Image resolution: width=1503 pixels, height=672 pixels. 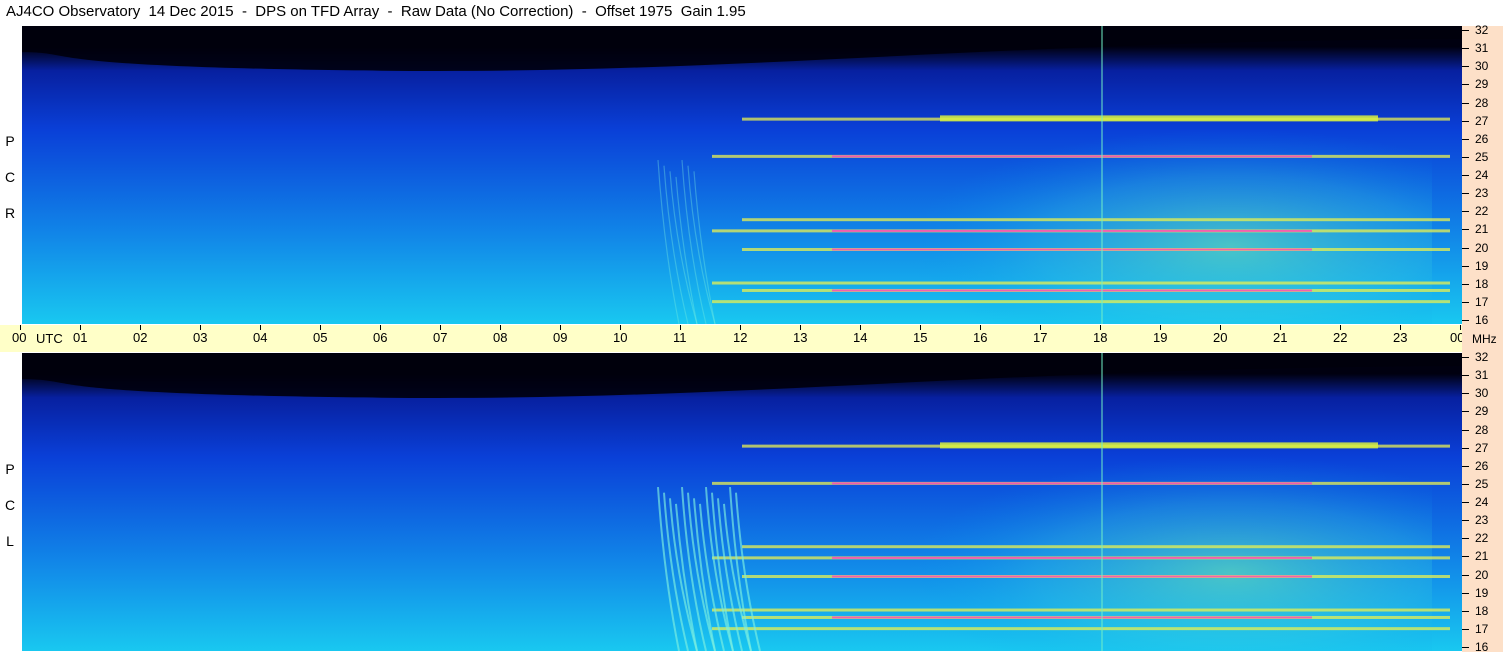 I want to click on time-tick-label: 07, so click(x=440, y=337).